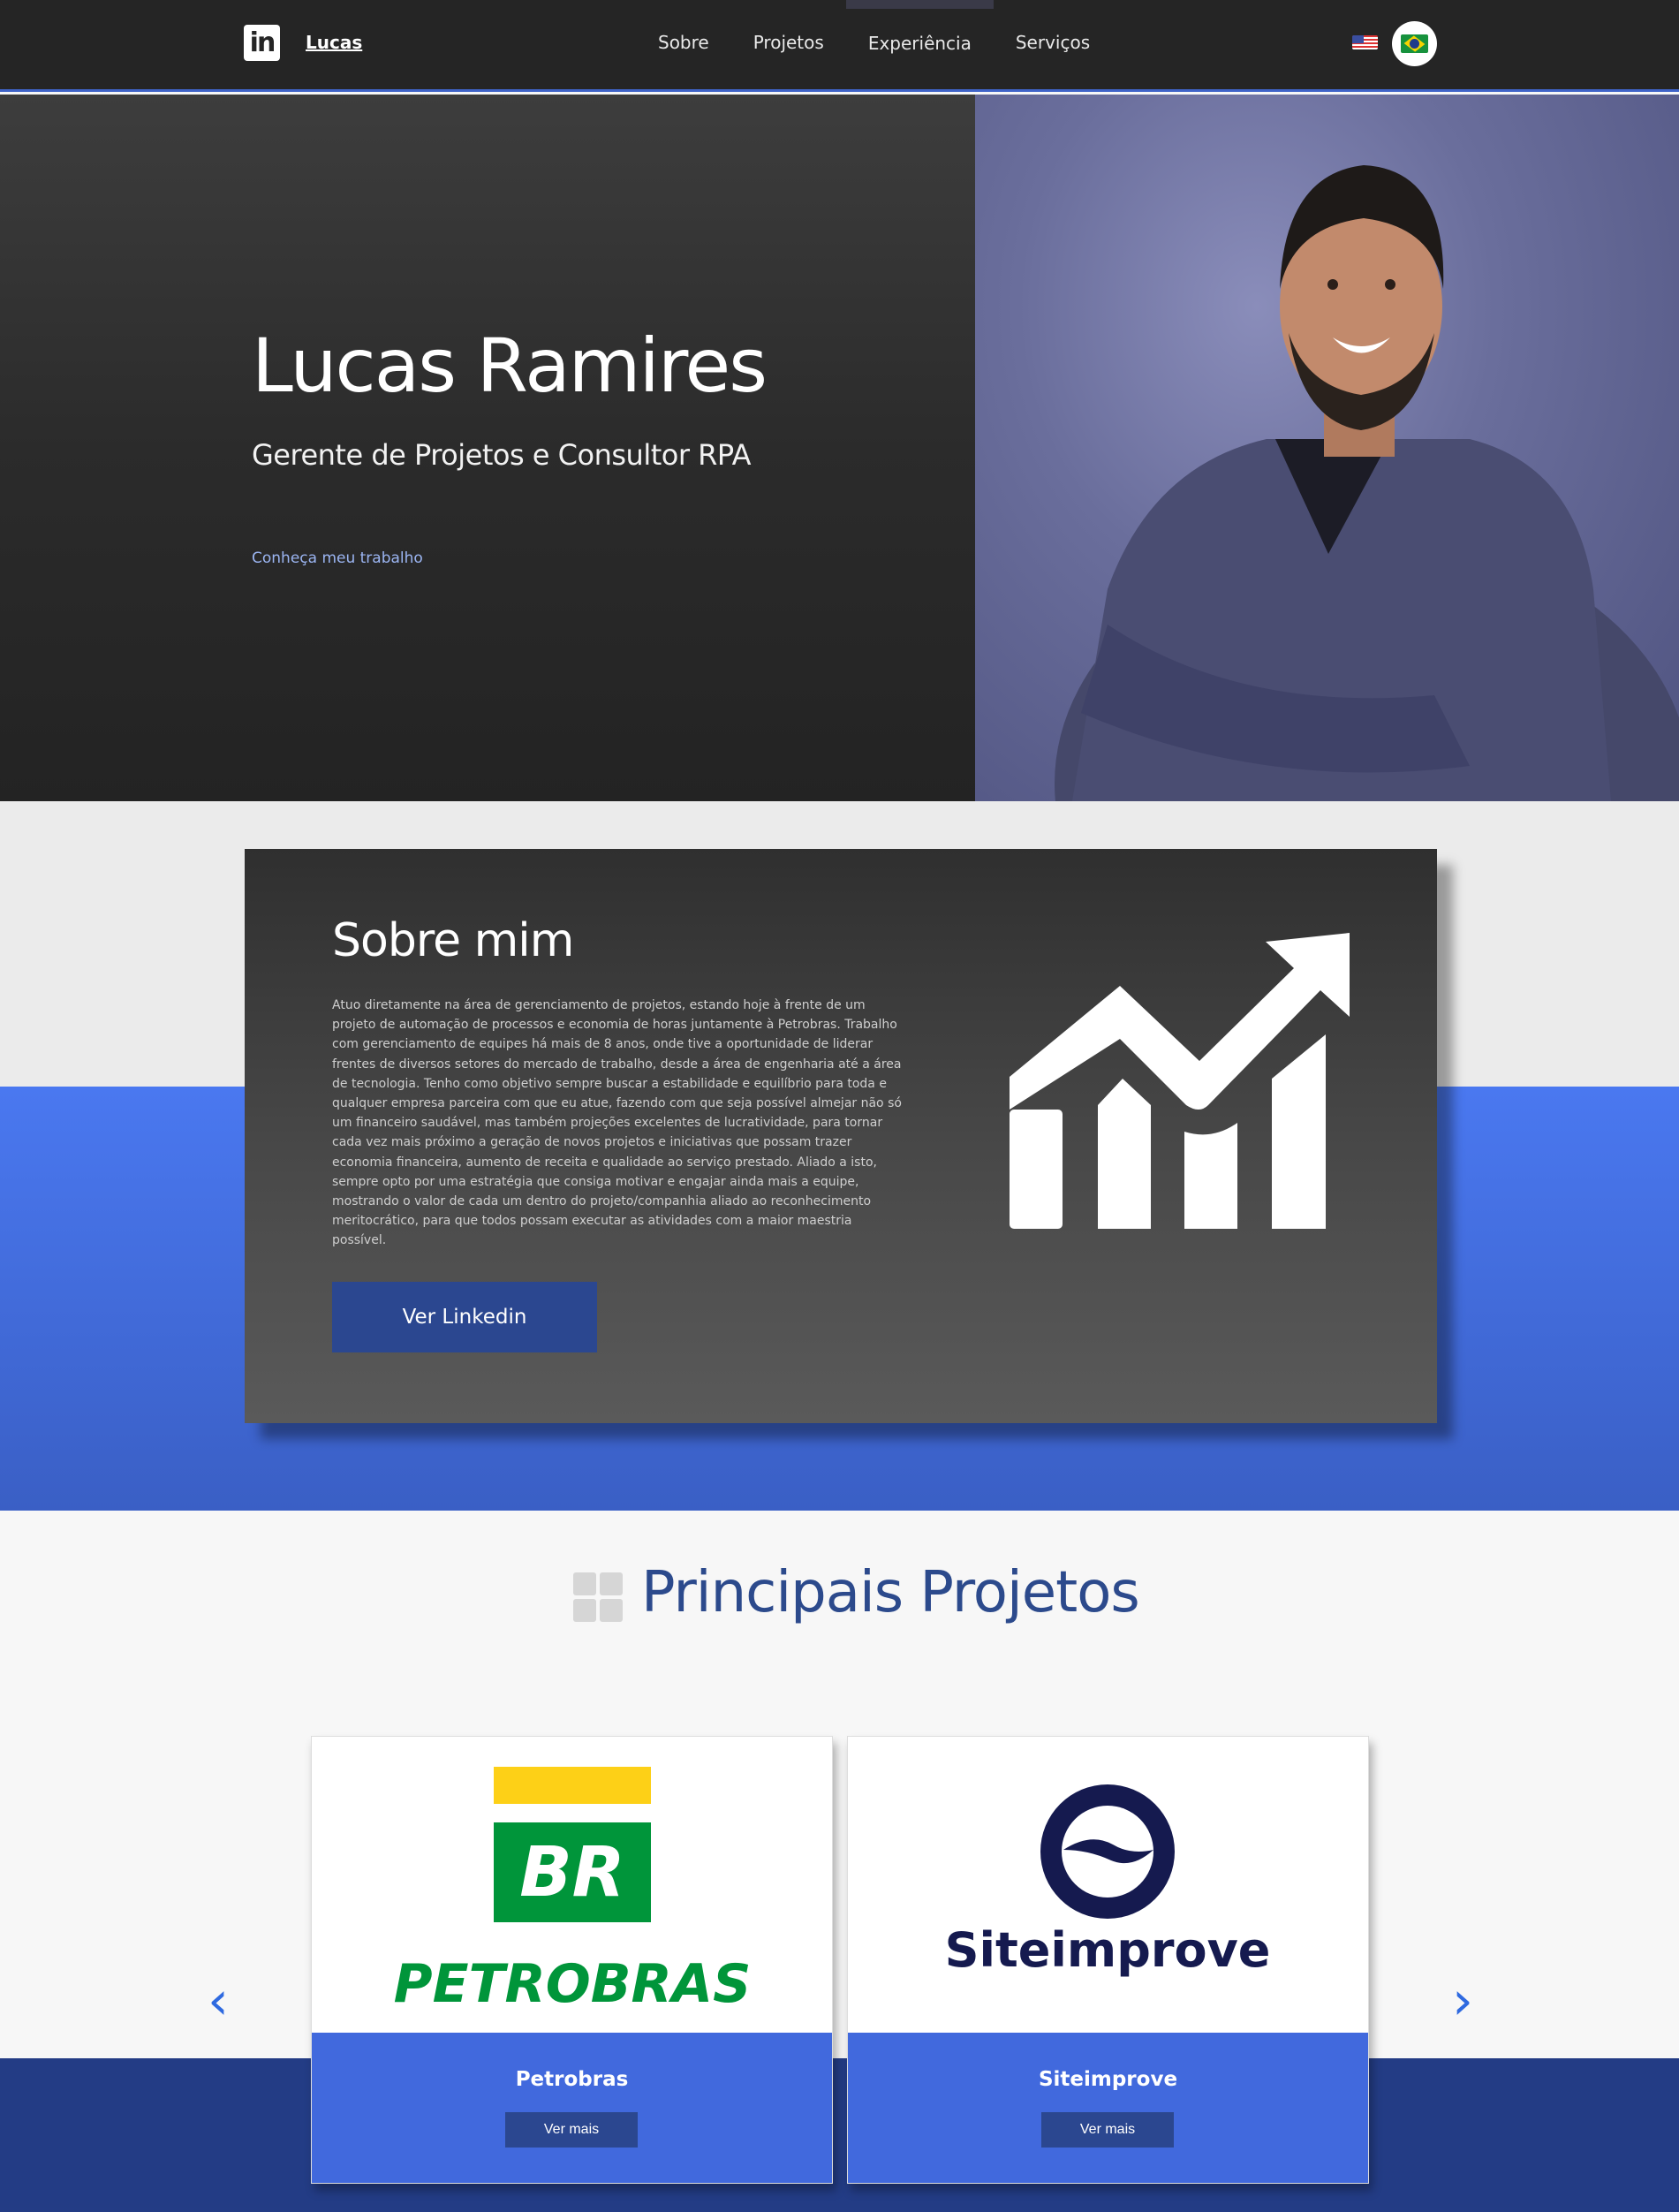 The width and height of the screenshot is (1679, 2212). Describe the element at coordinates (572, 2079) in the screenshot. I see `project-name: Petrobras` at that location.